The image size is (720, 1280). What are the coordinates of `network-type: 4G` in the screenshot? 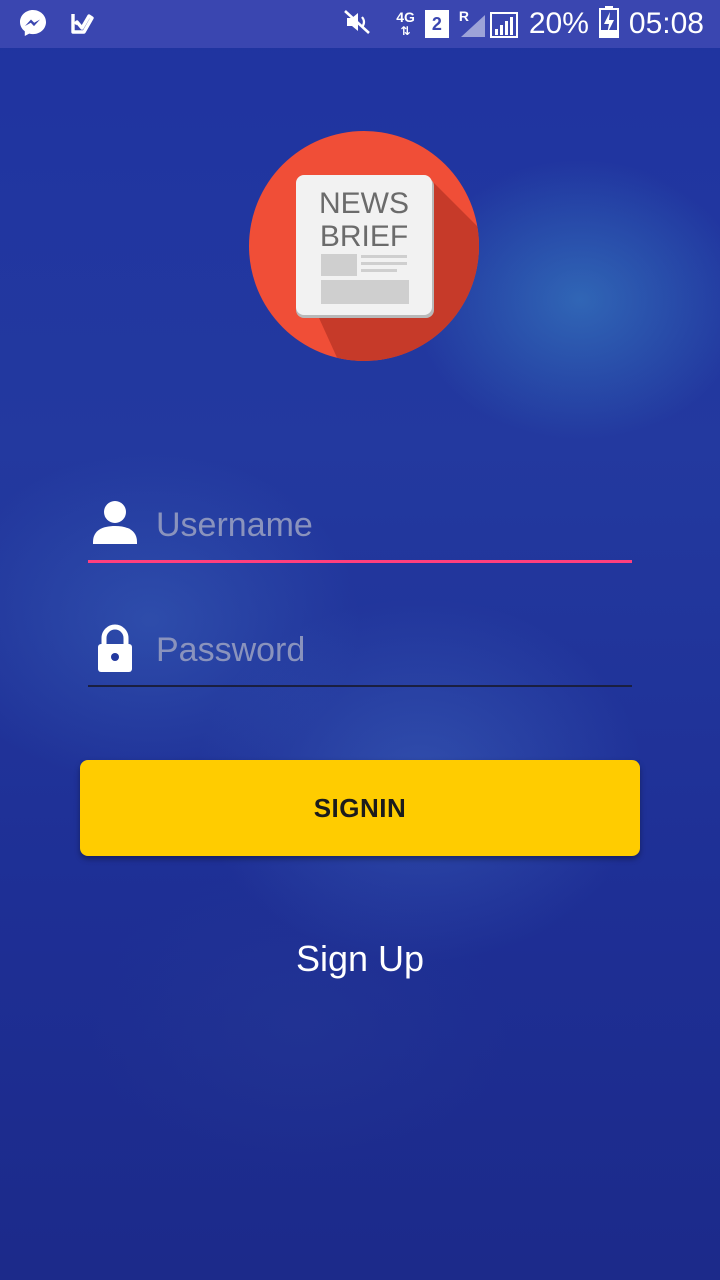 It's located at (405, 17).